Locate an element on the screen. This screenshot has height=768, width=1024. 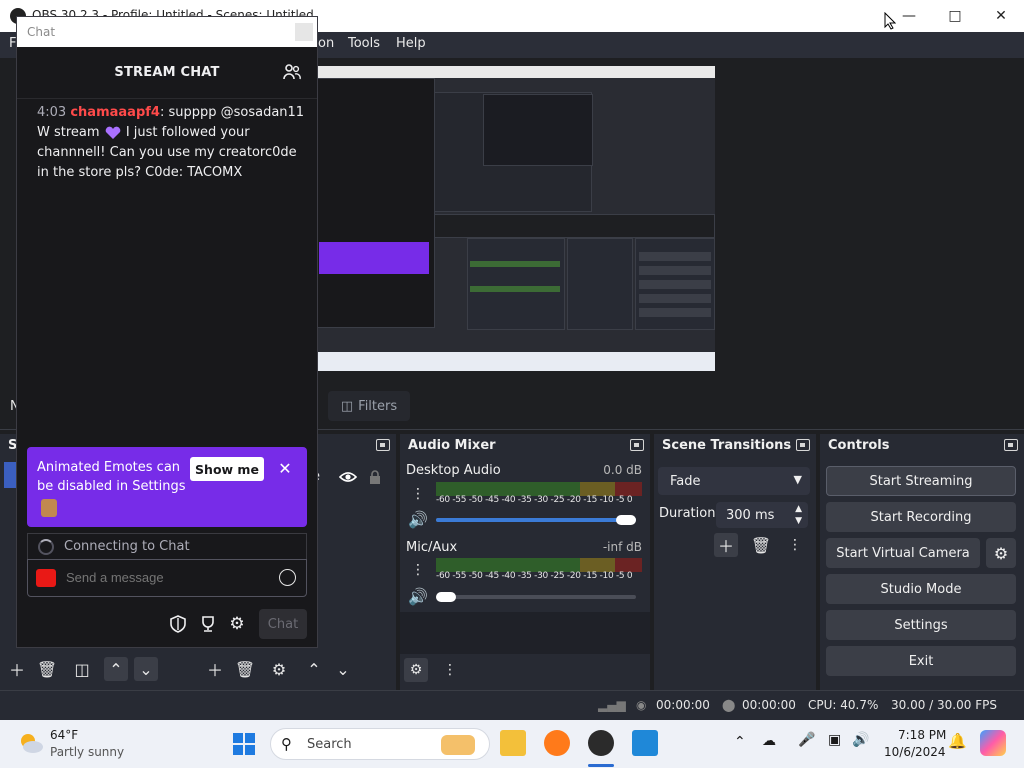
controls-title: Controls is located at coordinates (859, 445).